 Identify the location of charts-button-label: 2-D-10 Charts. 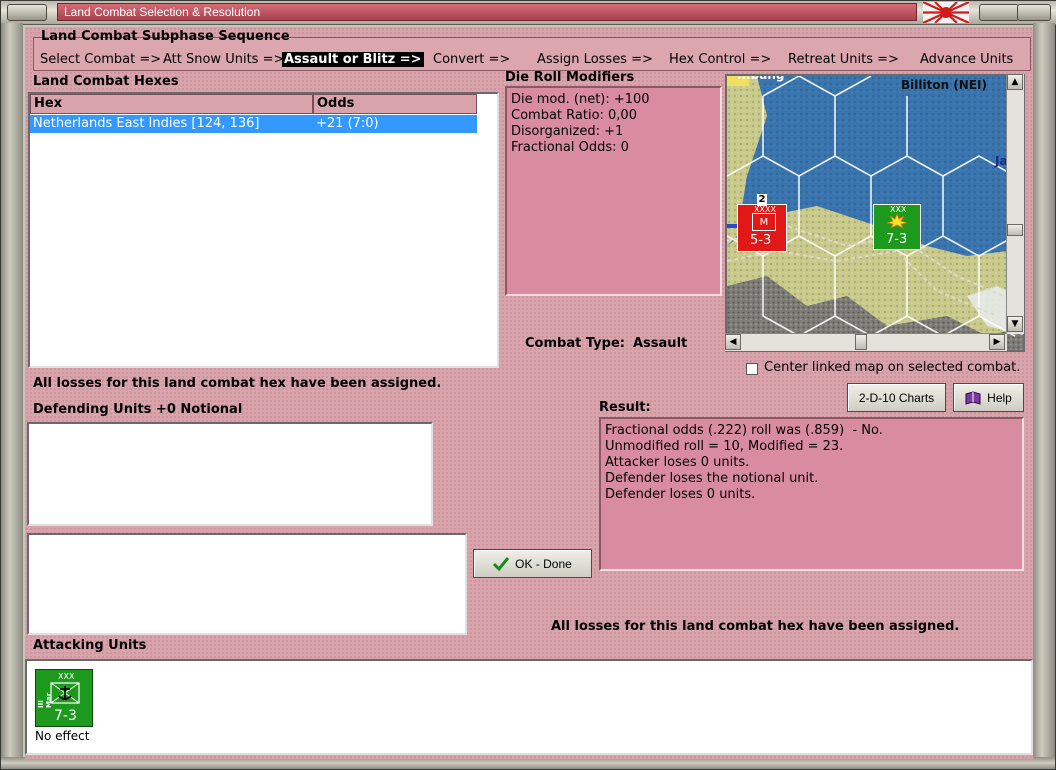
(896, 397).